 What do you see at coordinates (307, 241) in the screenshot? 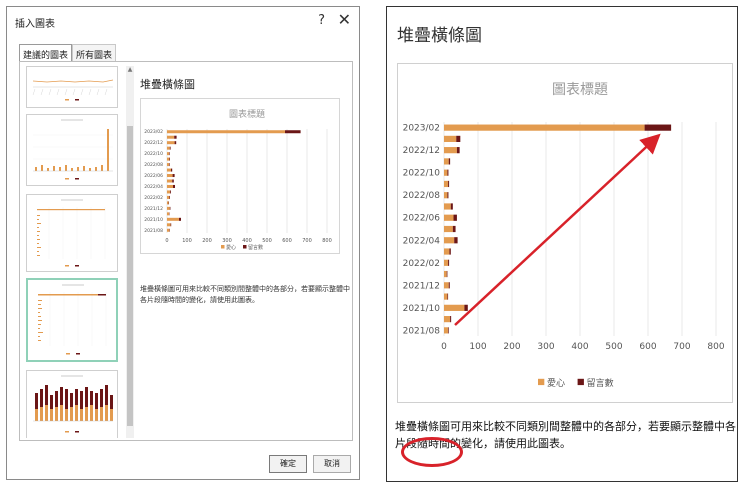
I see `x-tick-label: 700` at bounding box center [307, 241].